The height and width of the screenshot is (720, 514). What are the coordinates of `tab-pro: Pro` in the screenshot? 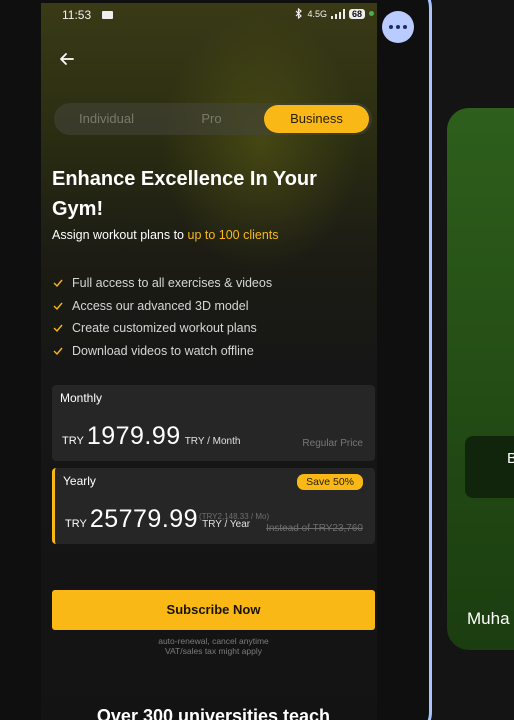 It's located at (211, 119).